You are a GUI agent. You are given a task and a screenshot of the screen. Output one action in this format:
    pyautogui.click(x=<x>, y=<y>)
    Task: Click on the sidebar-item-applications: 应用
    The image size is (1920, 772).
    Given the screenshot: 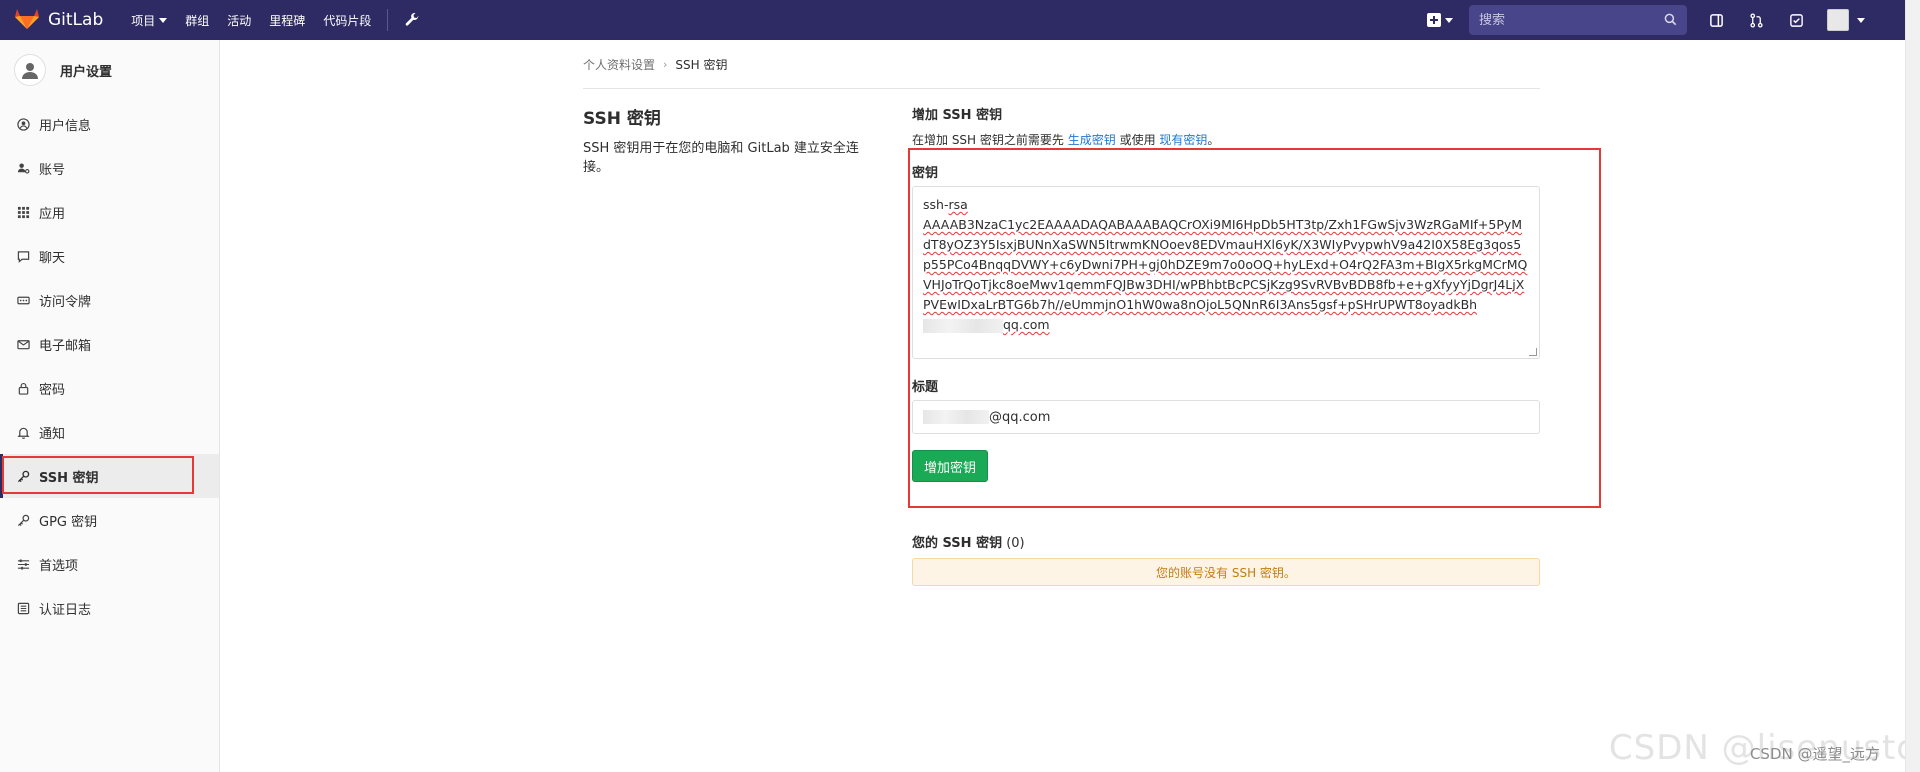 What is the action you would take?
    pyautogui.click(x=109, y=212)
    